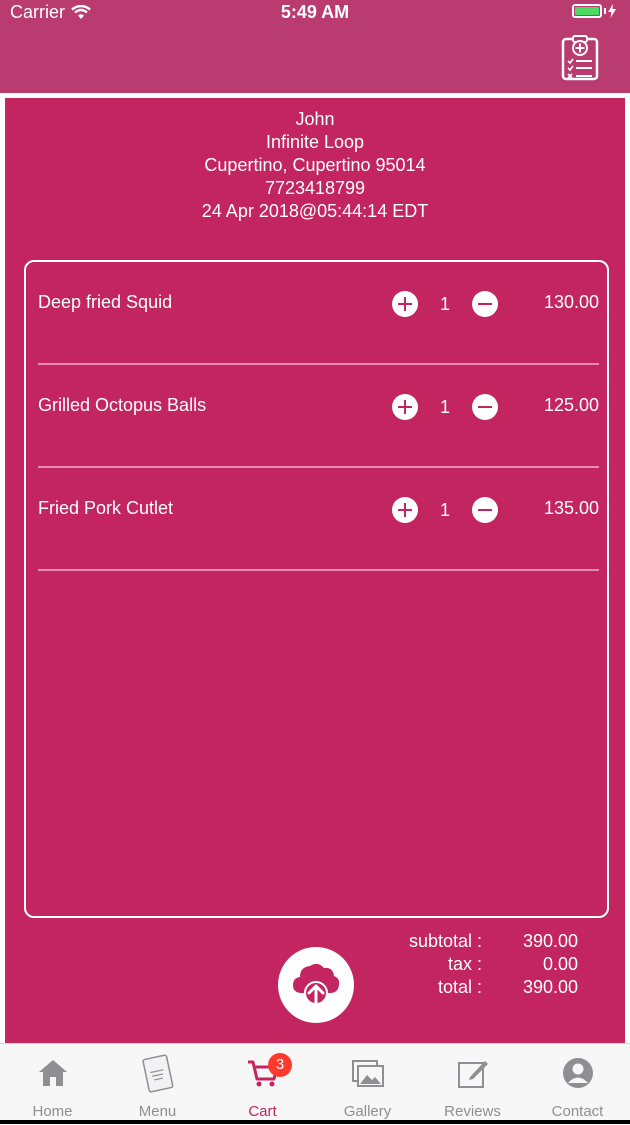 Image resolution: width=630 pixels, height=1125 pixels. Describe the element at coordinates (315, 12) in the screenshot. I see `status-time: 5:49 AM` at that location.